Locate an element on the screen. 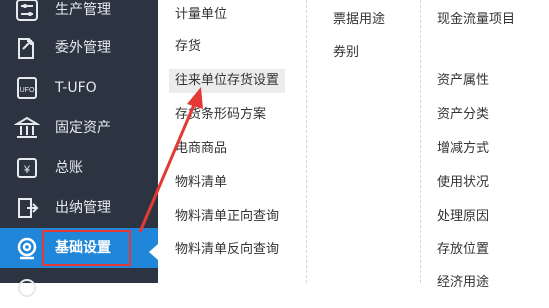 The image size is (549, 308). annotation-arrow is located at coordinates (170, 160).